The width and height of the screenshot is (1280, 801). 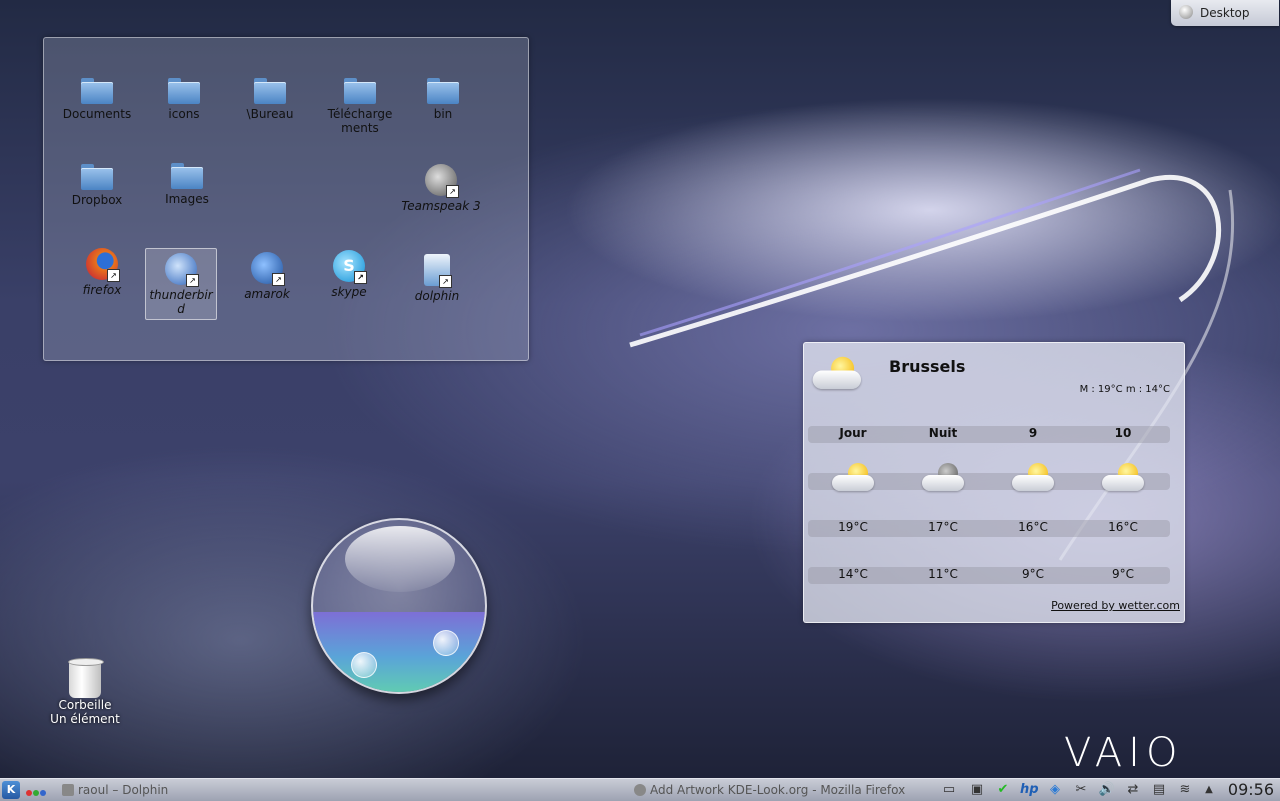 What do you see at coordinates (1115, 605) in the screenshot?
I see `weather-powered-by-link: Powered by wetter.com` at bounding box center [1115, 605].